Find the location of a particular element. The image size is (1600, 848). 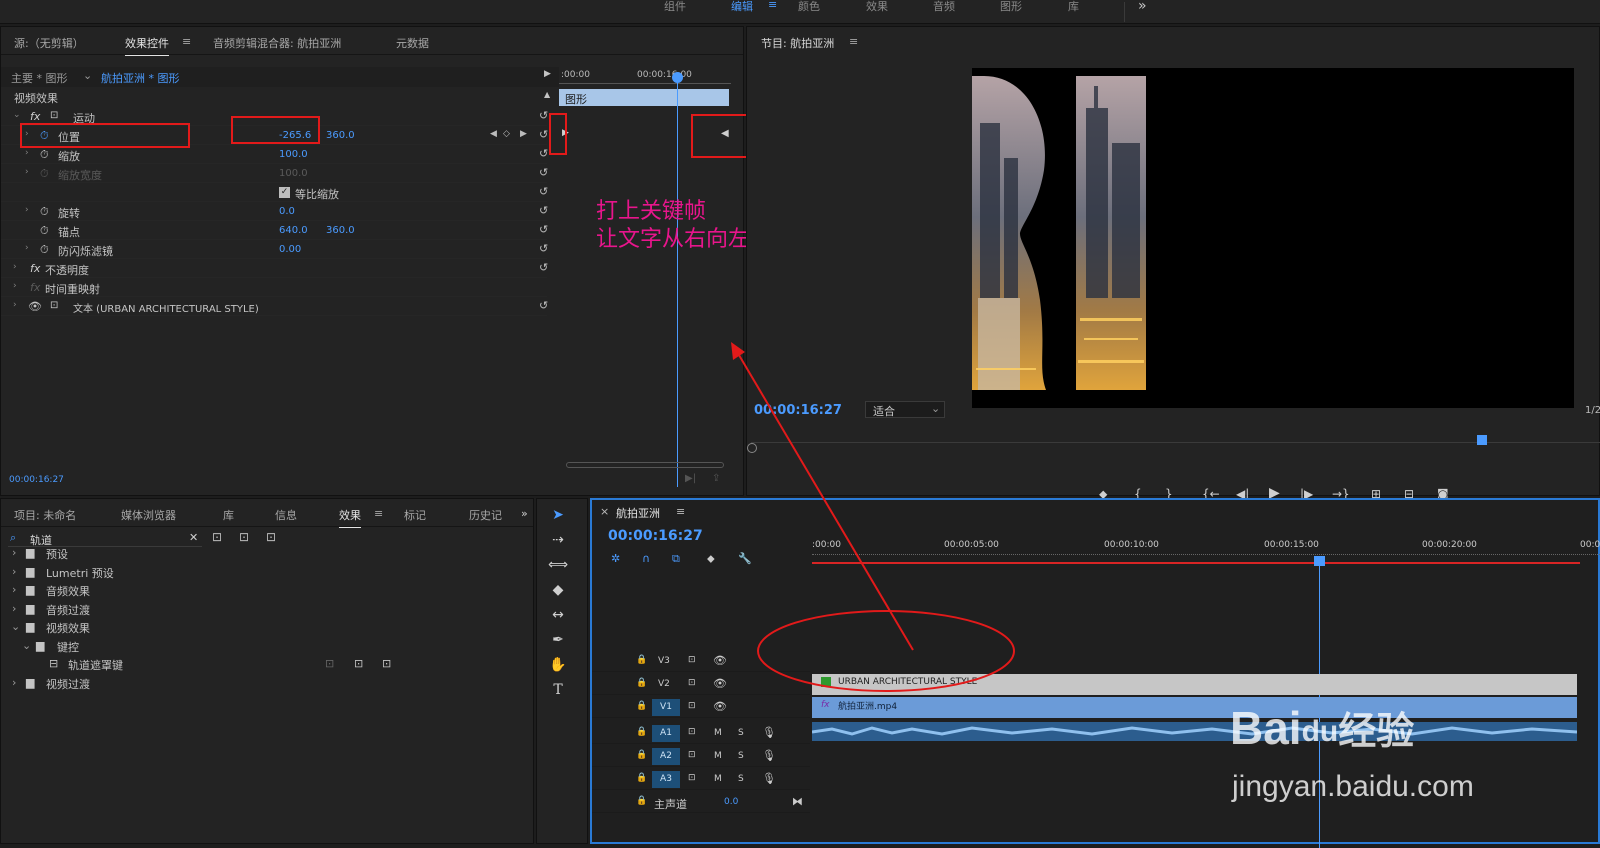

yuv-effects-icon: ⊡ is located at coordinates (271, 537).